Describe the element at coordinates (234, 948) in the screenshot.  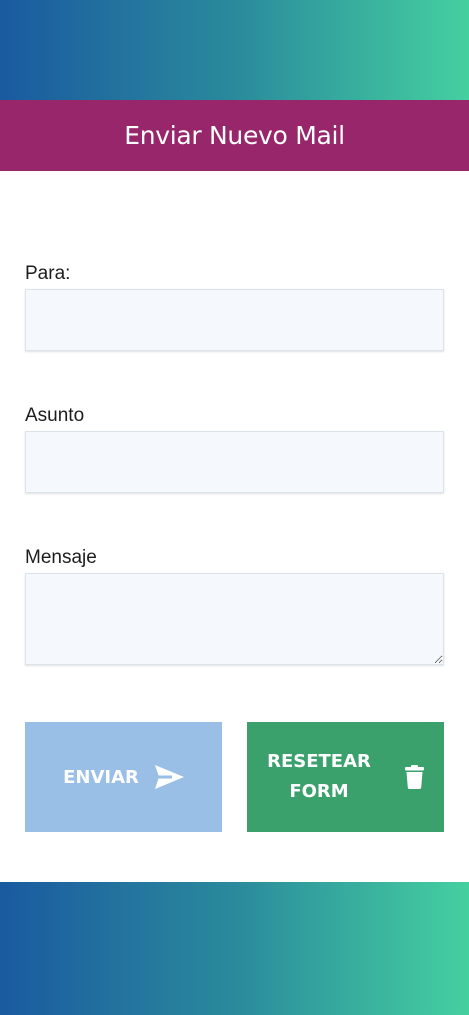
I see `bottom-gradient-band` at that location.